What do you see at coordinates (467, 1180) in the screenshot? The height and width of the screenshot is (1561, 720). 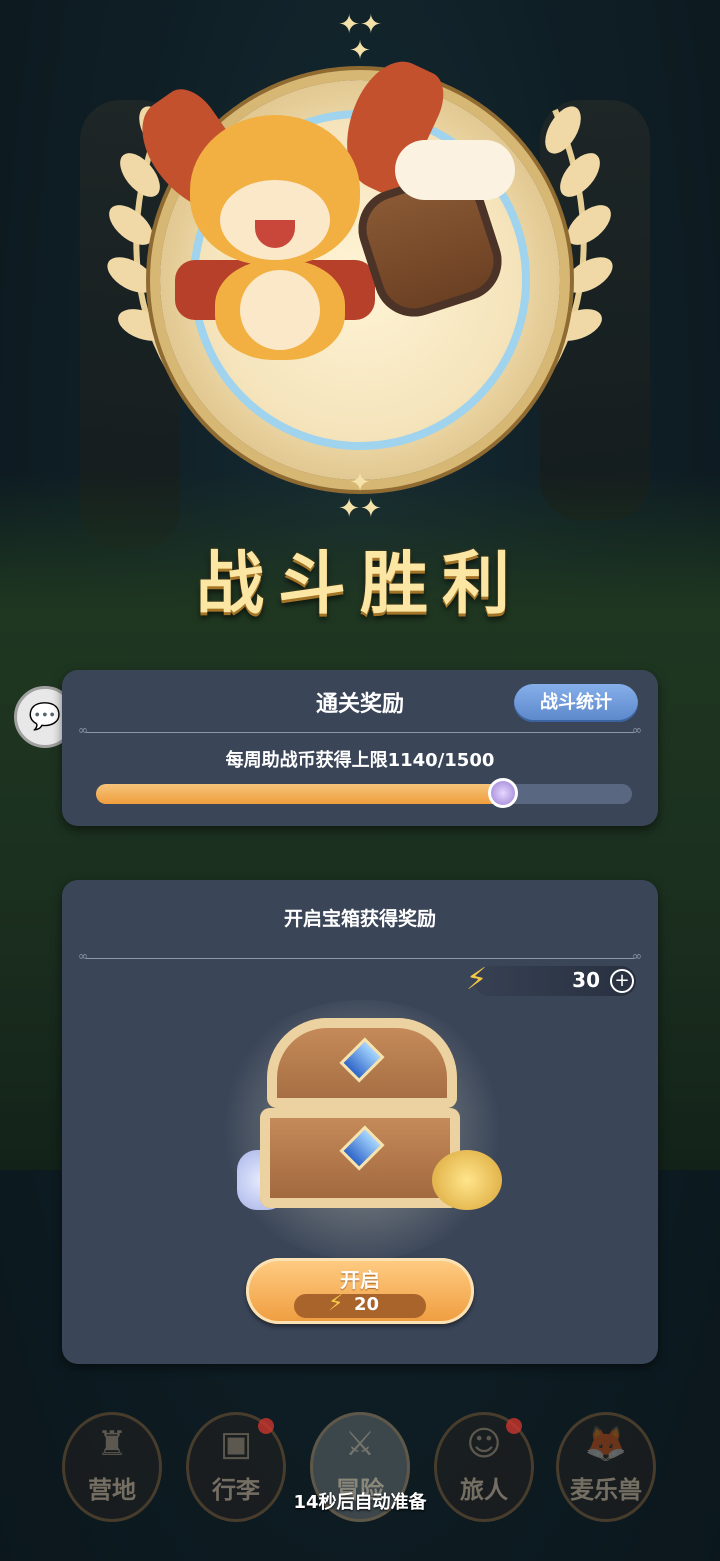 I see `gold-coins-icon` at bounding box center [467, 1180].